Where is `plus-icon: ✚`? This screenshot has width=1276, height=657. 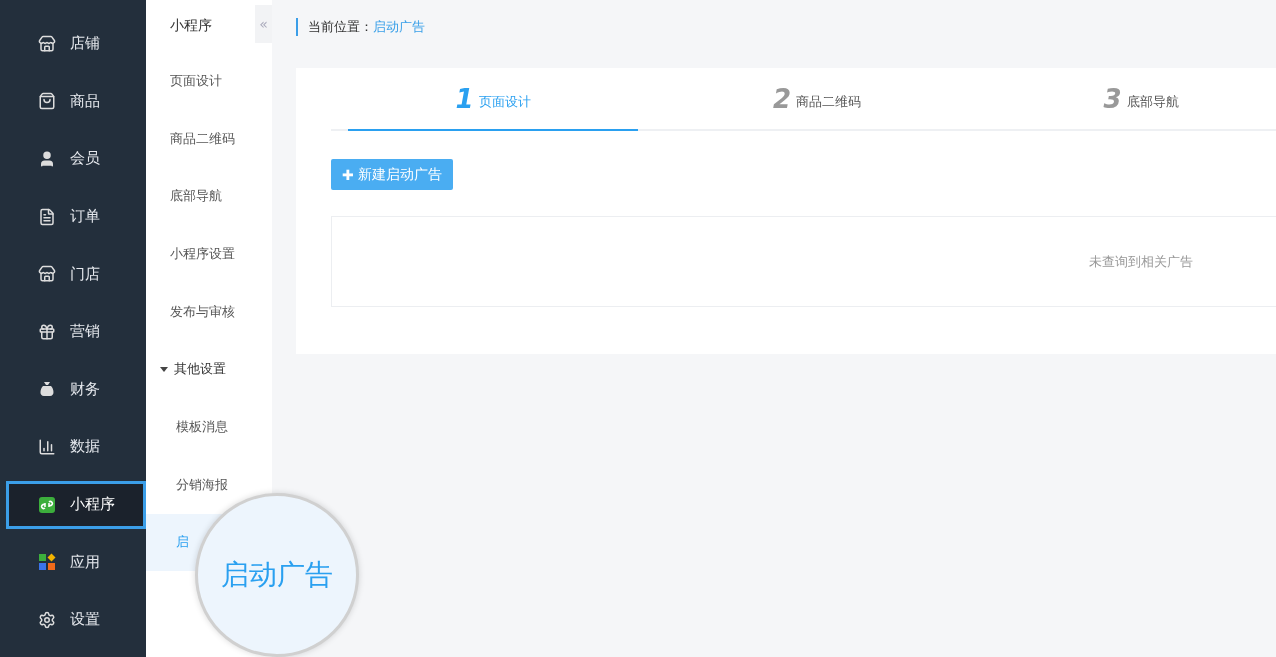 plus-icon: ✚ is located at coordinates (348, 174).